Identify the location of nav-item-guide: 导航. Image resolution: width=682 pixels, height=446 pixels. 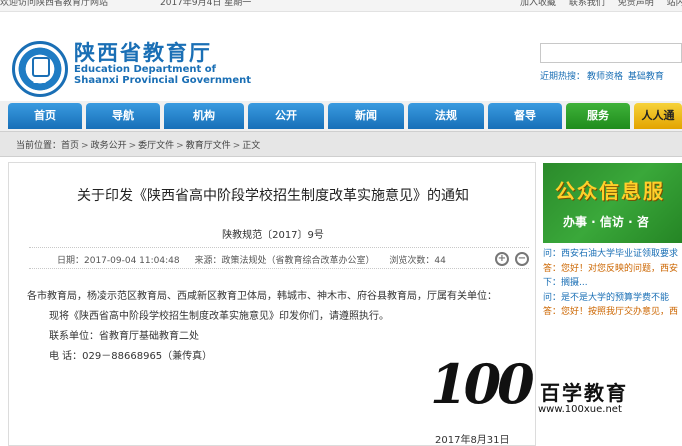
(123, 116).